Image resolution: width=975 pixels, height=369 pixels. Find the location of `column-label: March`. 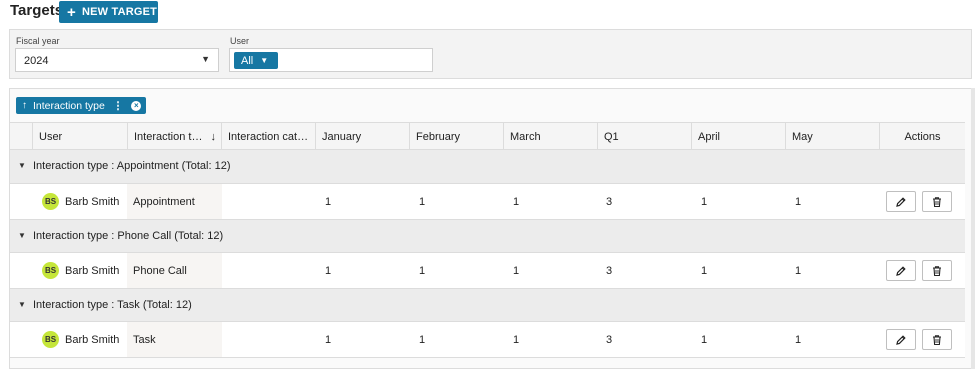

column-label: March is located at coordinates (525, 137).